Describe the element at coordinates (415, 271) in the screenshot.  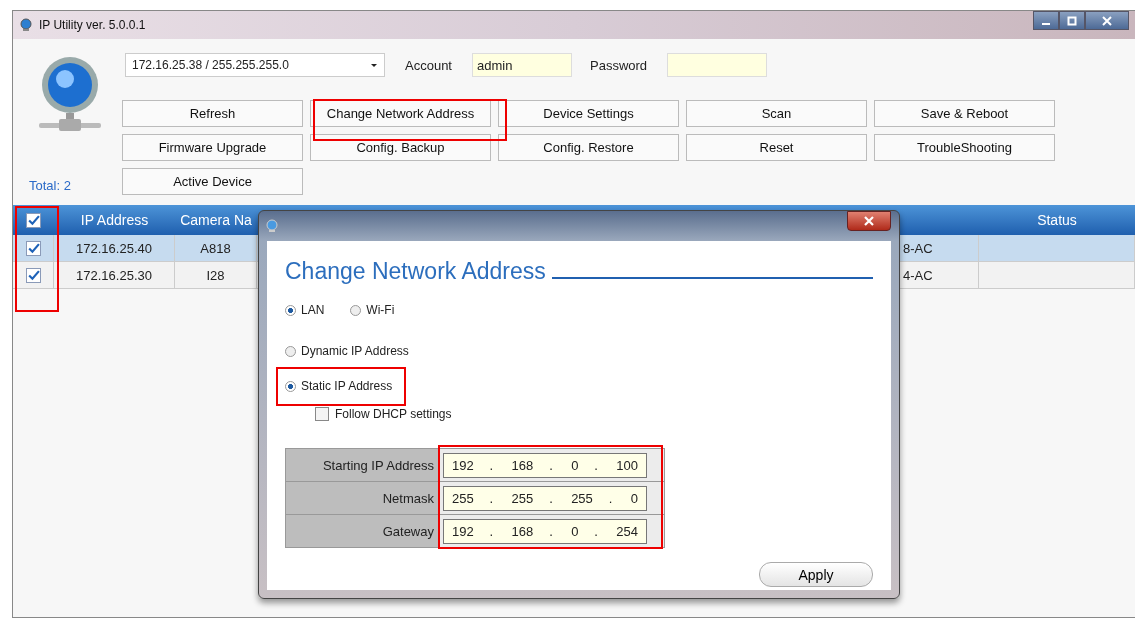
I see `dialog-heading: Change Network Address` at that location.